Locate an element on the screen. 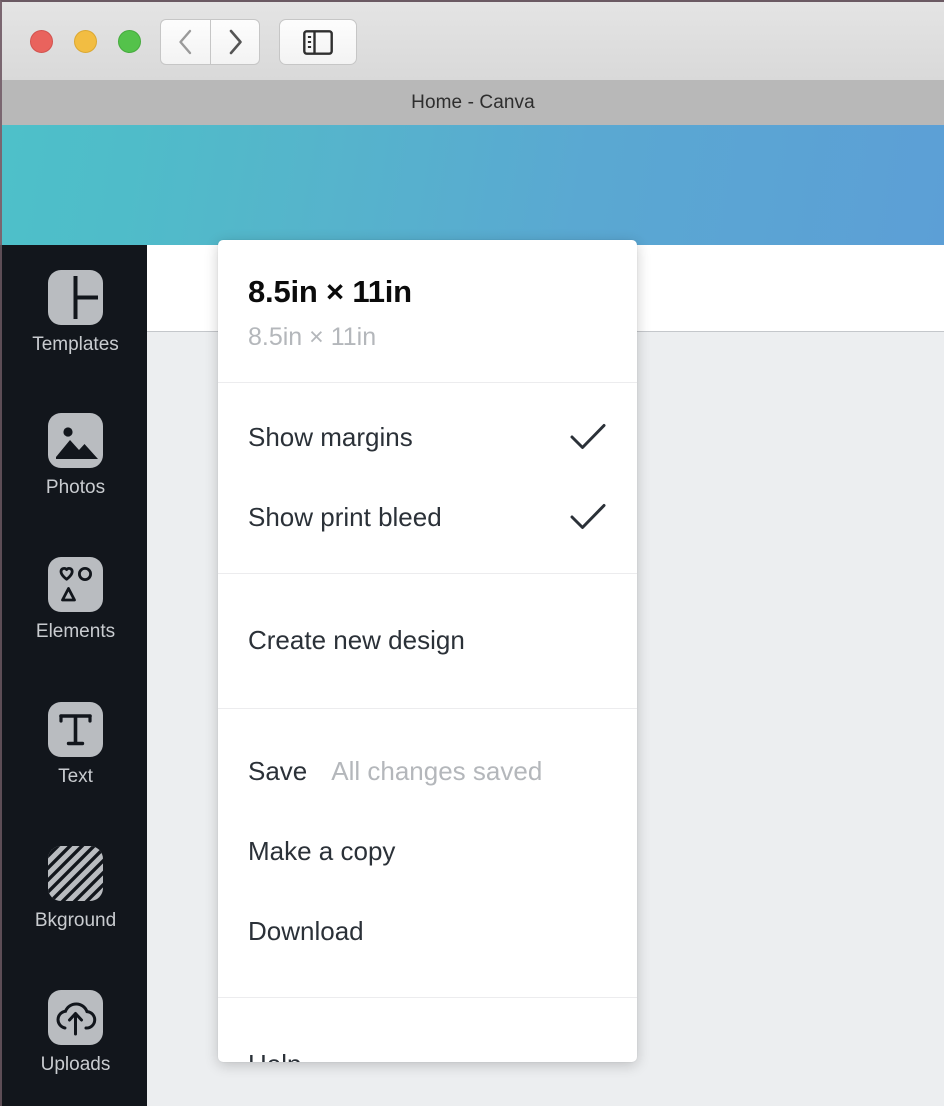 Image resolution: width=944 pixels, height=1106 pixels. pattern-icon is located at coordinates (75, 873).